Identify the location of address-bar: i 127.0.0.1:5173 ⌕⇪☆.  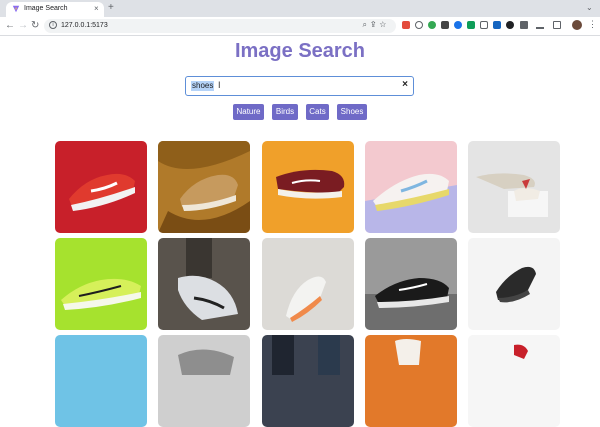
(220, 26).